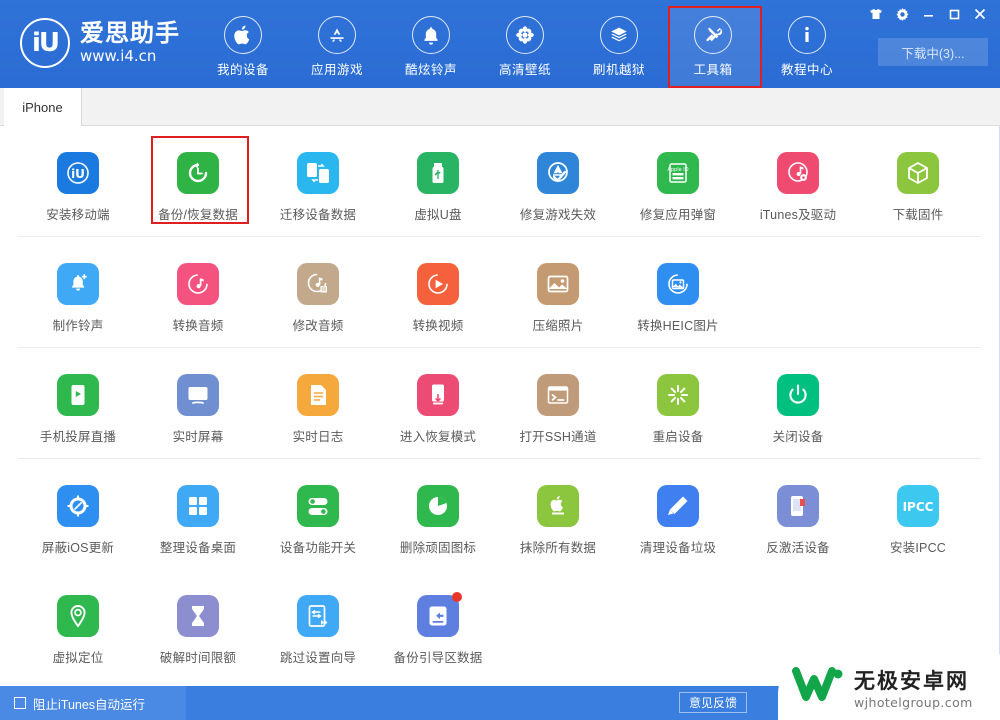  I want to click on skin-icon, so click(876, 14).